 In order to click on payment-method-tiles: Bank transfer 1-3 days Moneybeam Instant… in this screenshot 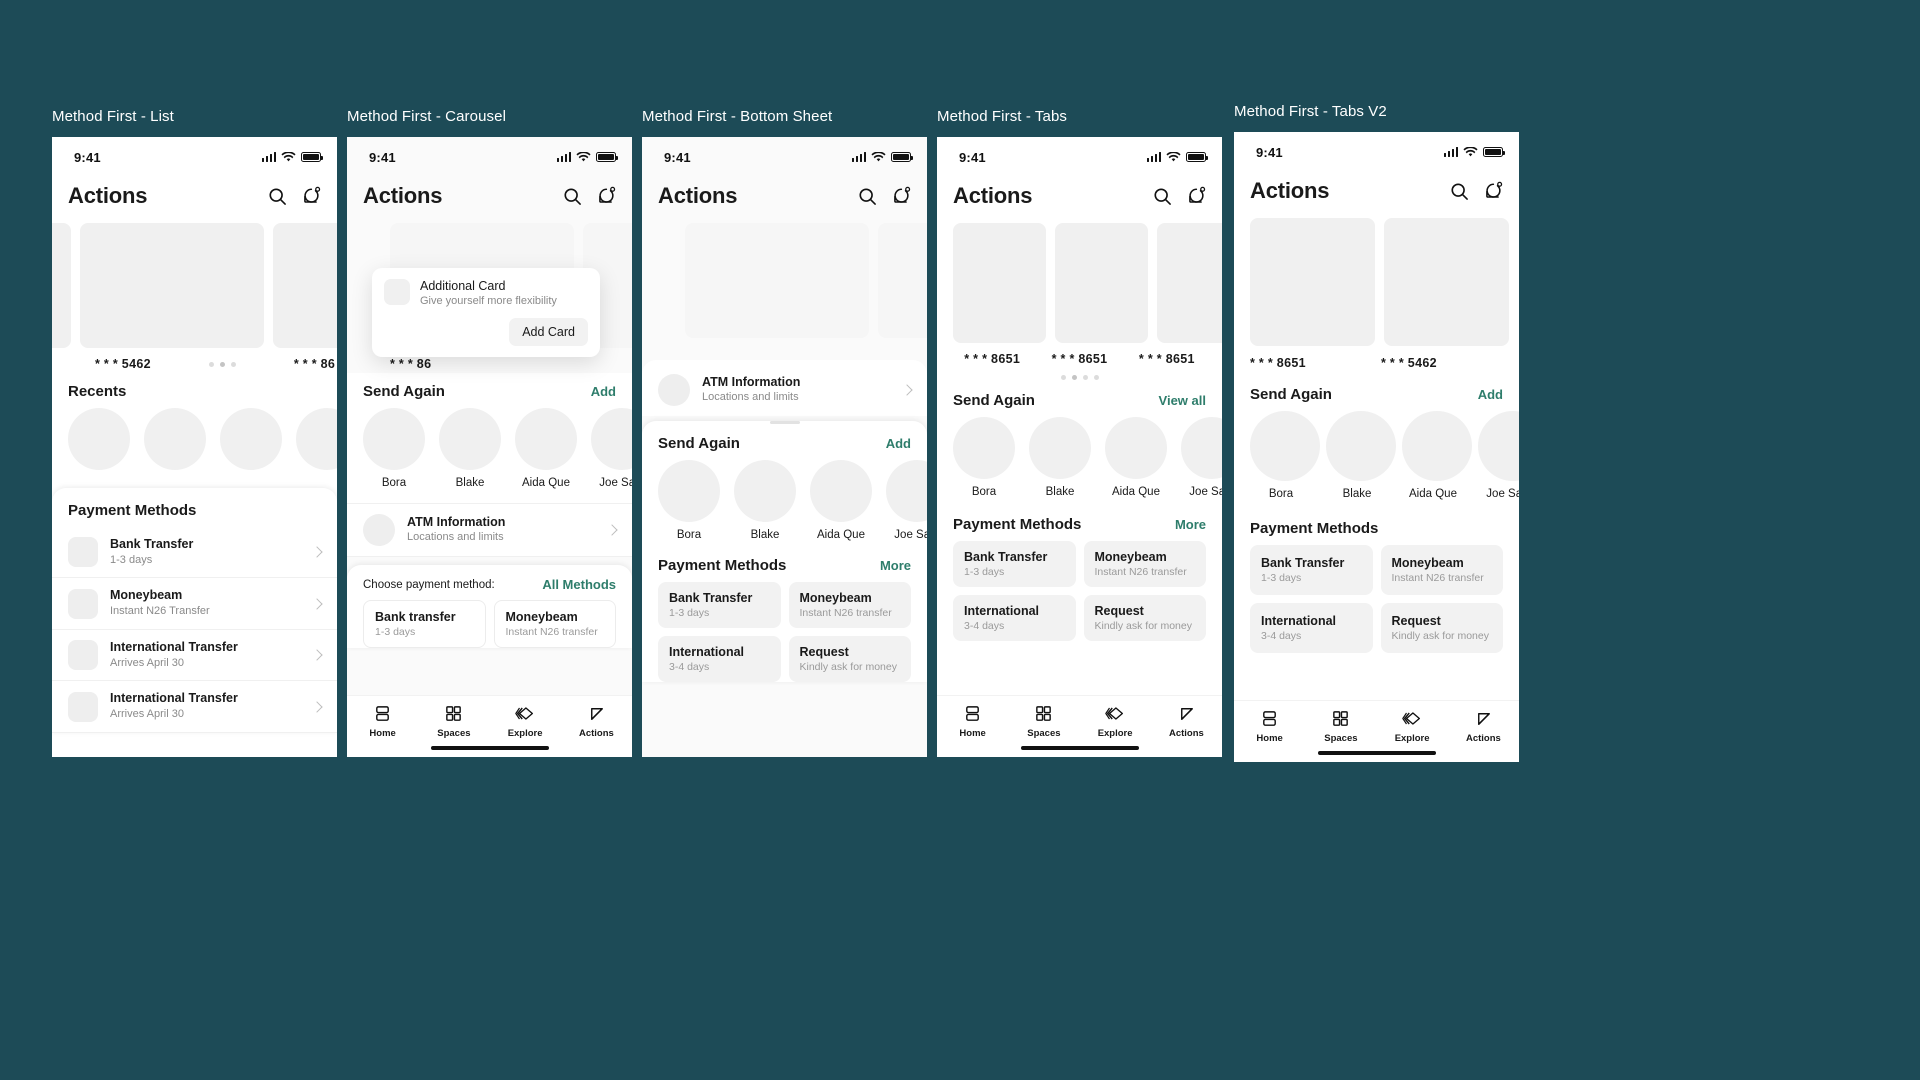, I will do `click(489, 624)`.